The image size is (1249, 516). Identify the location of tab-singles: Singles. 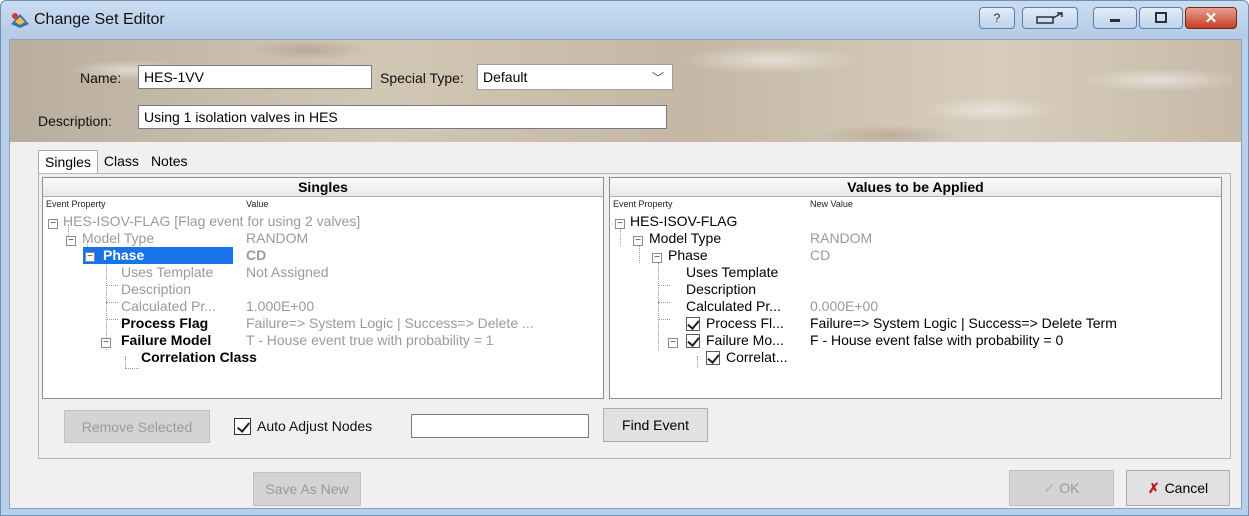
(68, 162).